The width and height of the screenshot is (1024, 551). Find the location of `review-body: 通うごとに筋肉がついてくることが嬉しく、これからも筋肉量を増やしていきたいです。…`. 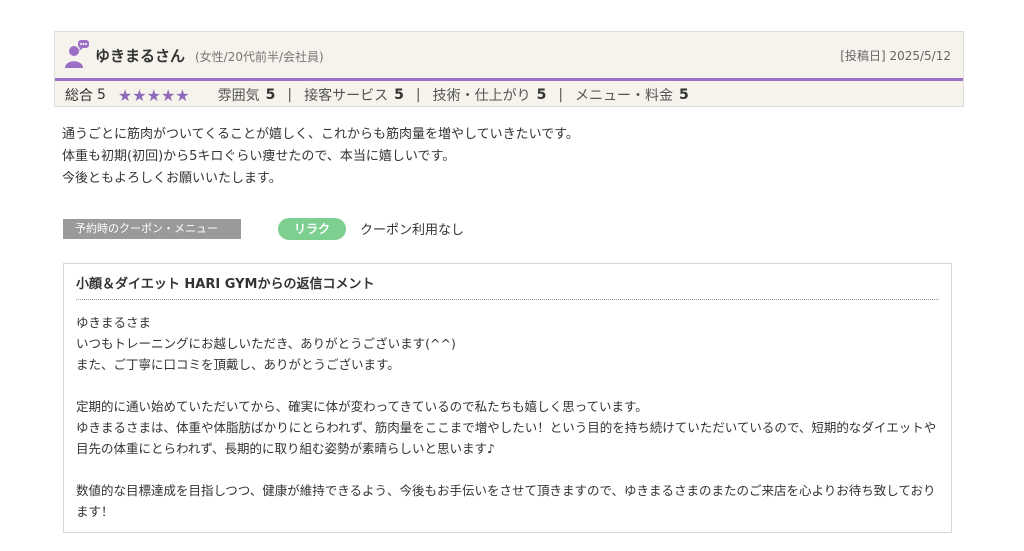

review-body: 通うごとに筋肉がついてくることが嬉しく、これからも筋肉量を増やしていきたいです。… is located at coordinates (320, 157).